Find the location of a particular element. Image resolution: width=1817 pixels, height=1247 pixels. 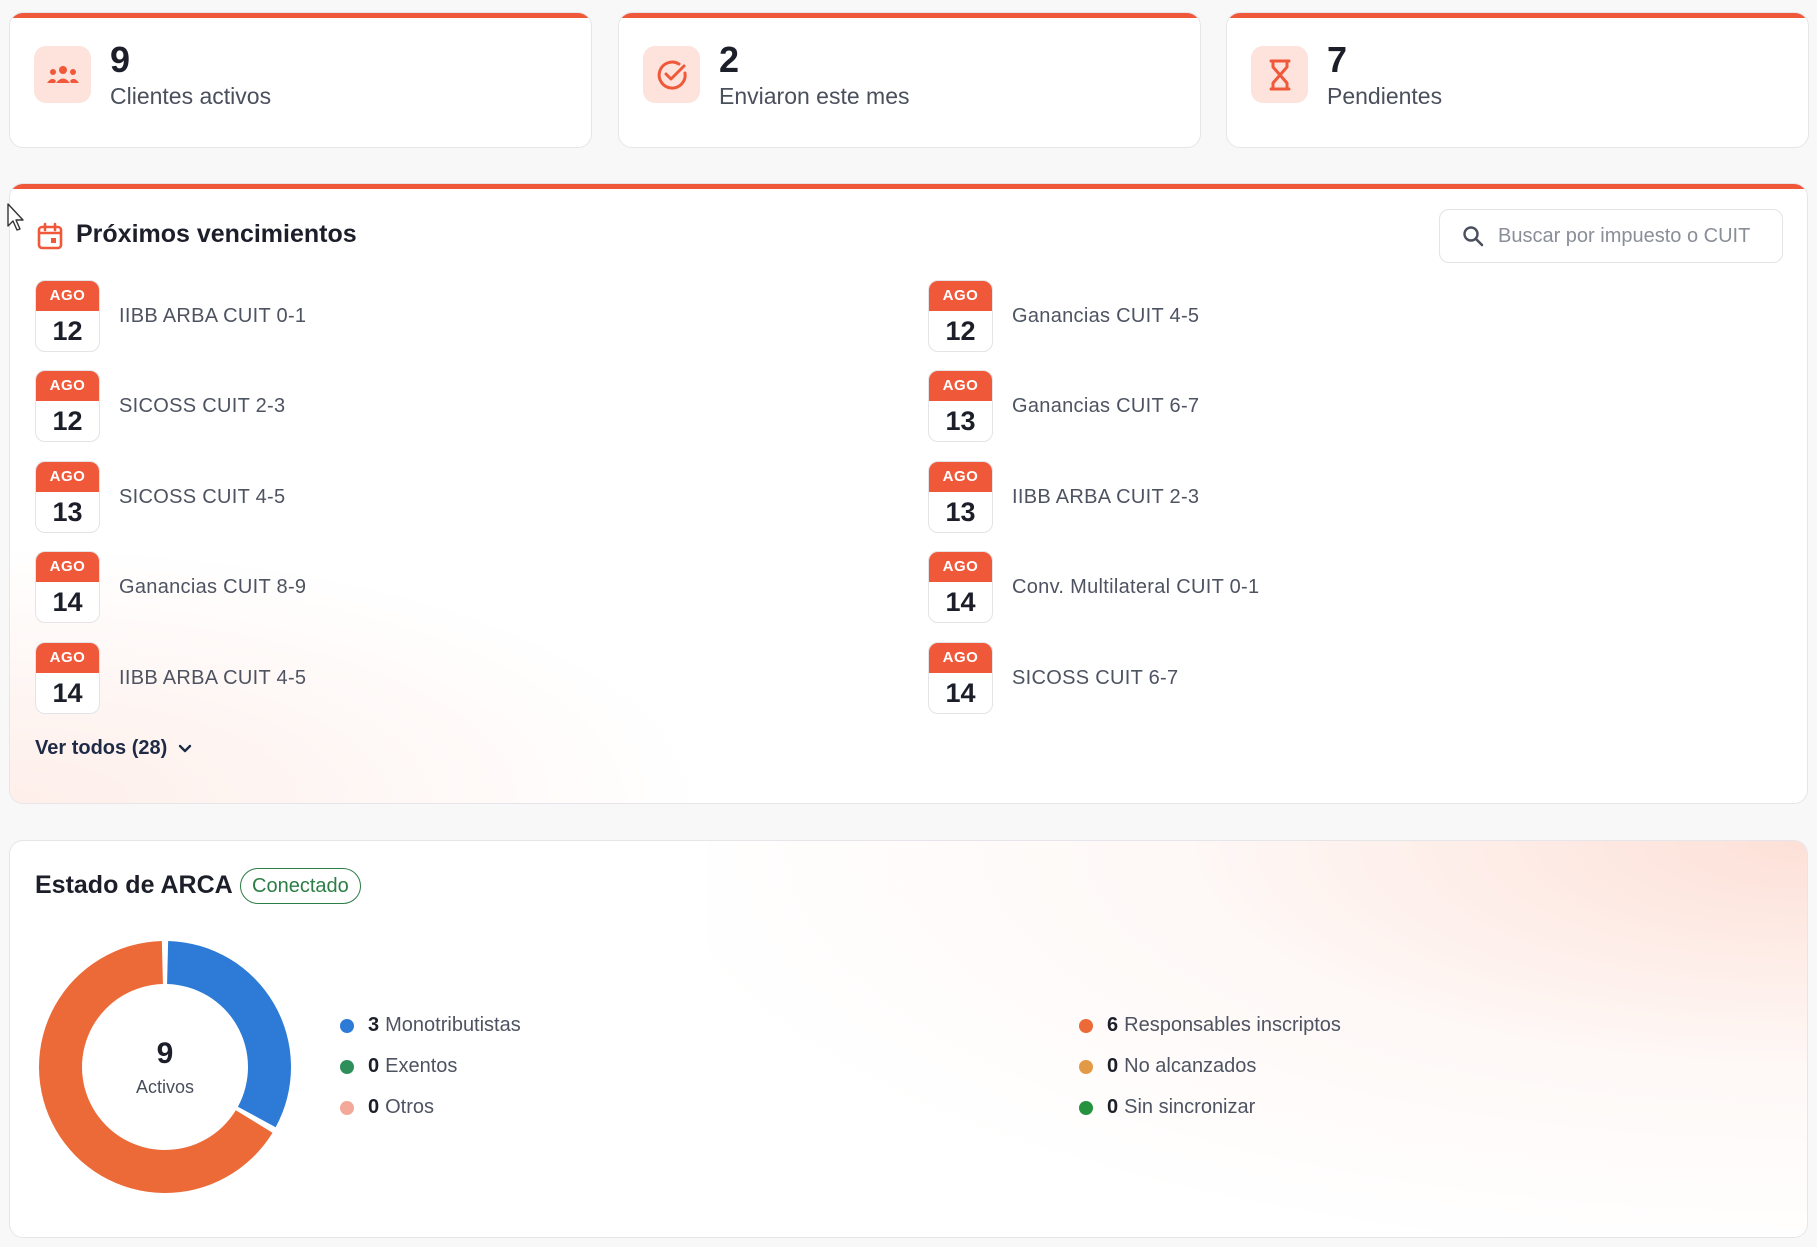

deadline-name: Ganancias CUIT 4-5 is located at coordinates (1106, 315).